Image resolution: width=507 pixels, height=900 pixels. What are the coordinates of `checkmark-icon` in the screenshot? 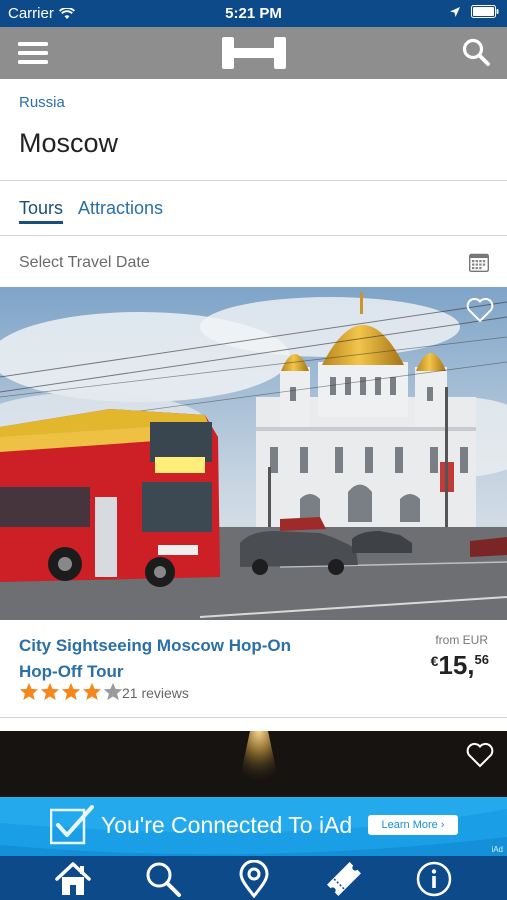 It's located at (72, 825).